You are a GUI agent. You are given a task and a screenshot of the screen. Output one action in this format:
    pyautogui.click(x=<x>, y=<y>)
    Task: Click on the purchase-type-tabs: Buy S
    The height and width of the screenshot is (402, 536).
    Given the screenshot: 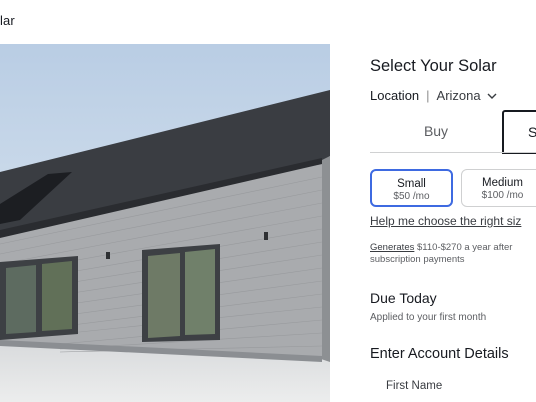 What is the action you would take?
    pyautogui.click(x=453, y=132)
    